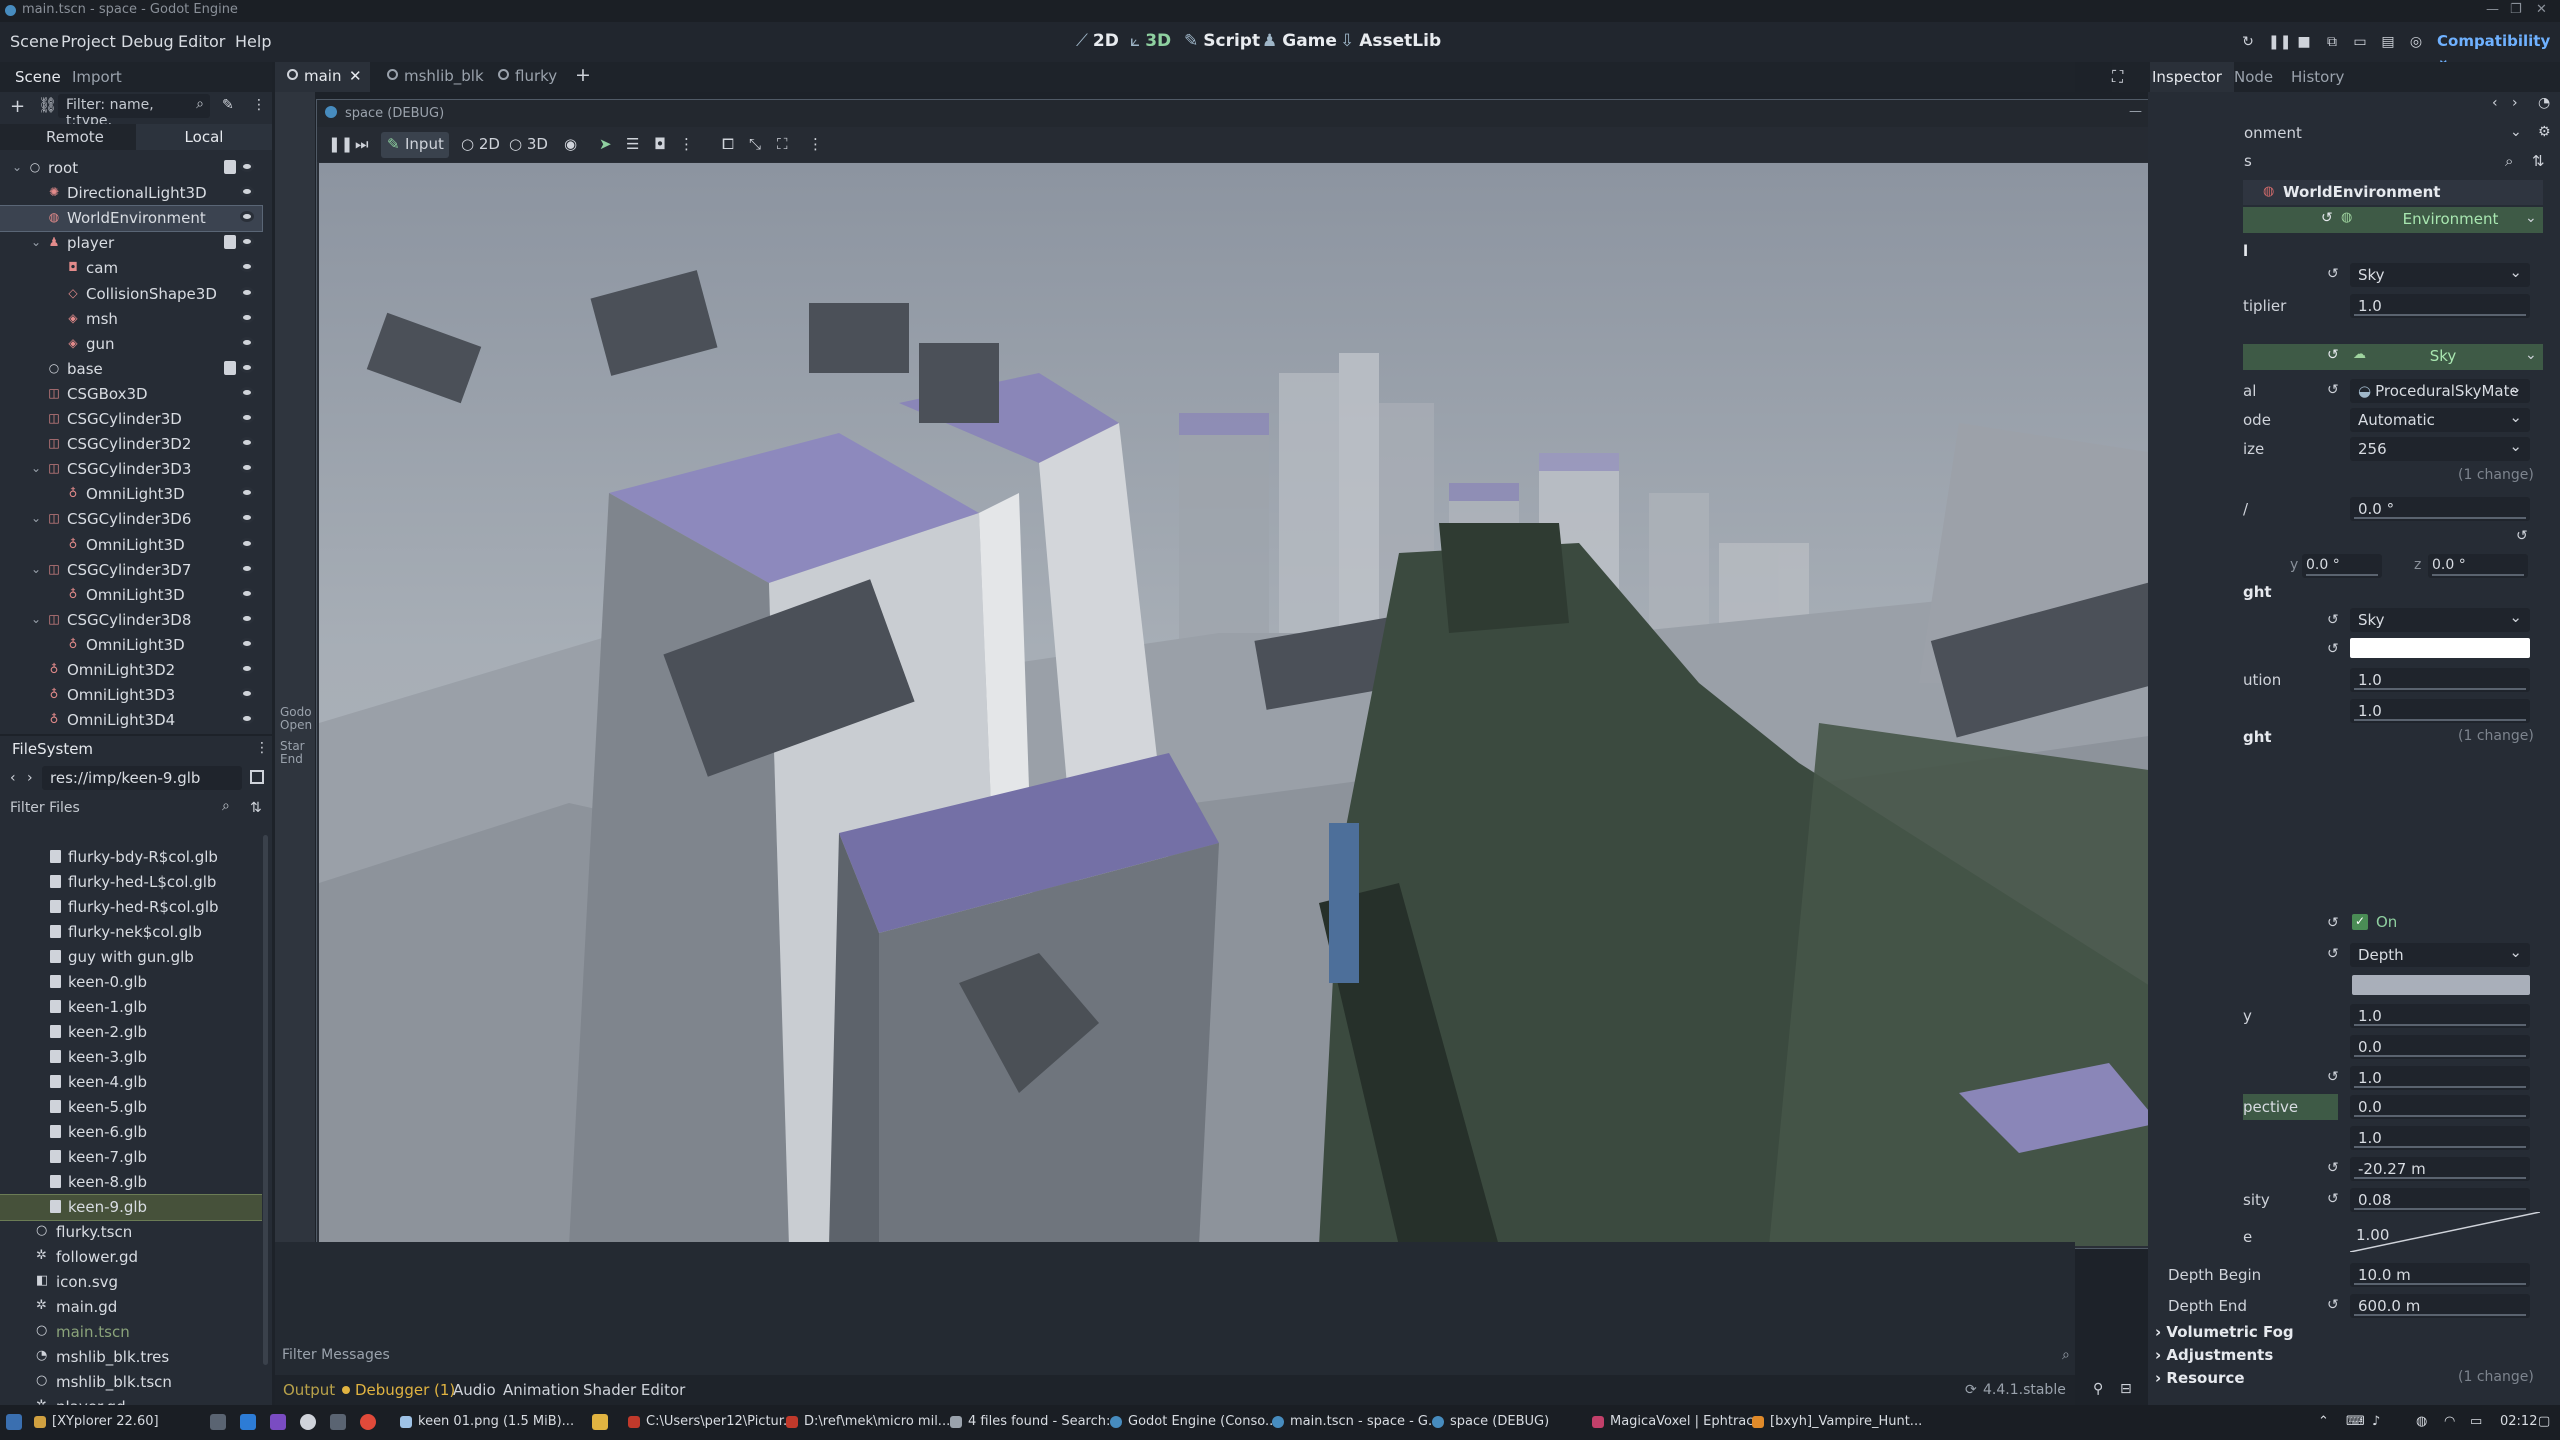 The height and width of the screenshot is (1440, 2560). I want to click on file-item: flurky-bdy-R$col.glb, so click(131, 857).